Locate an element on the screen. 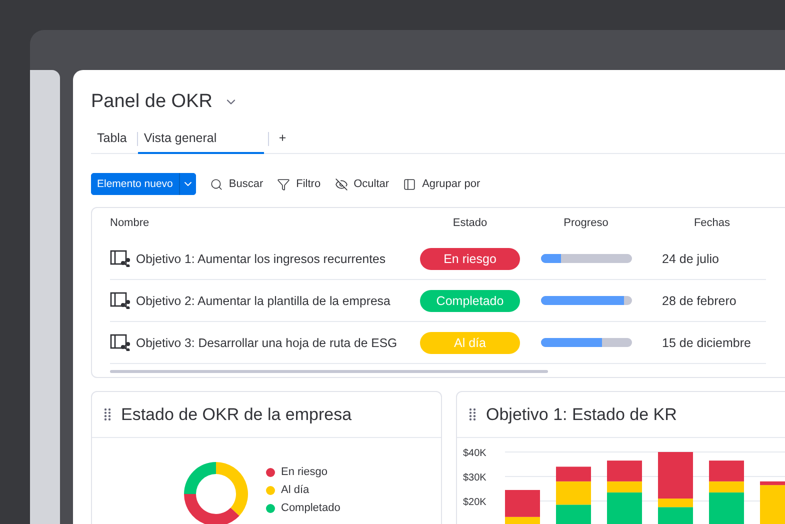 This screenshot has height=524, width=785. board-title: Panel de OKR is located at coordinates (151, 102).